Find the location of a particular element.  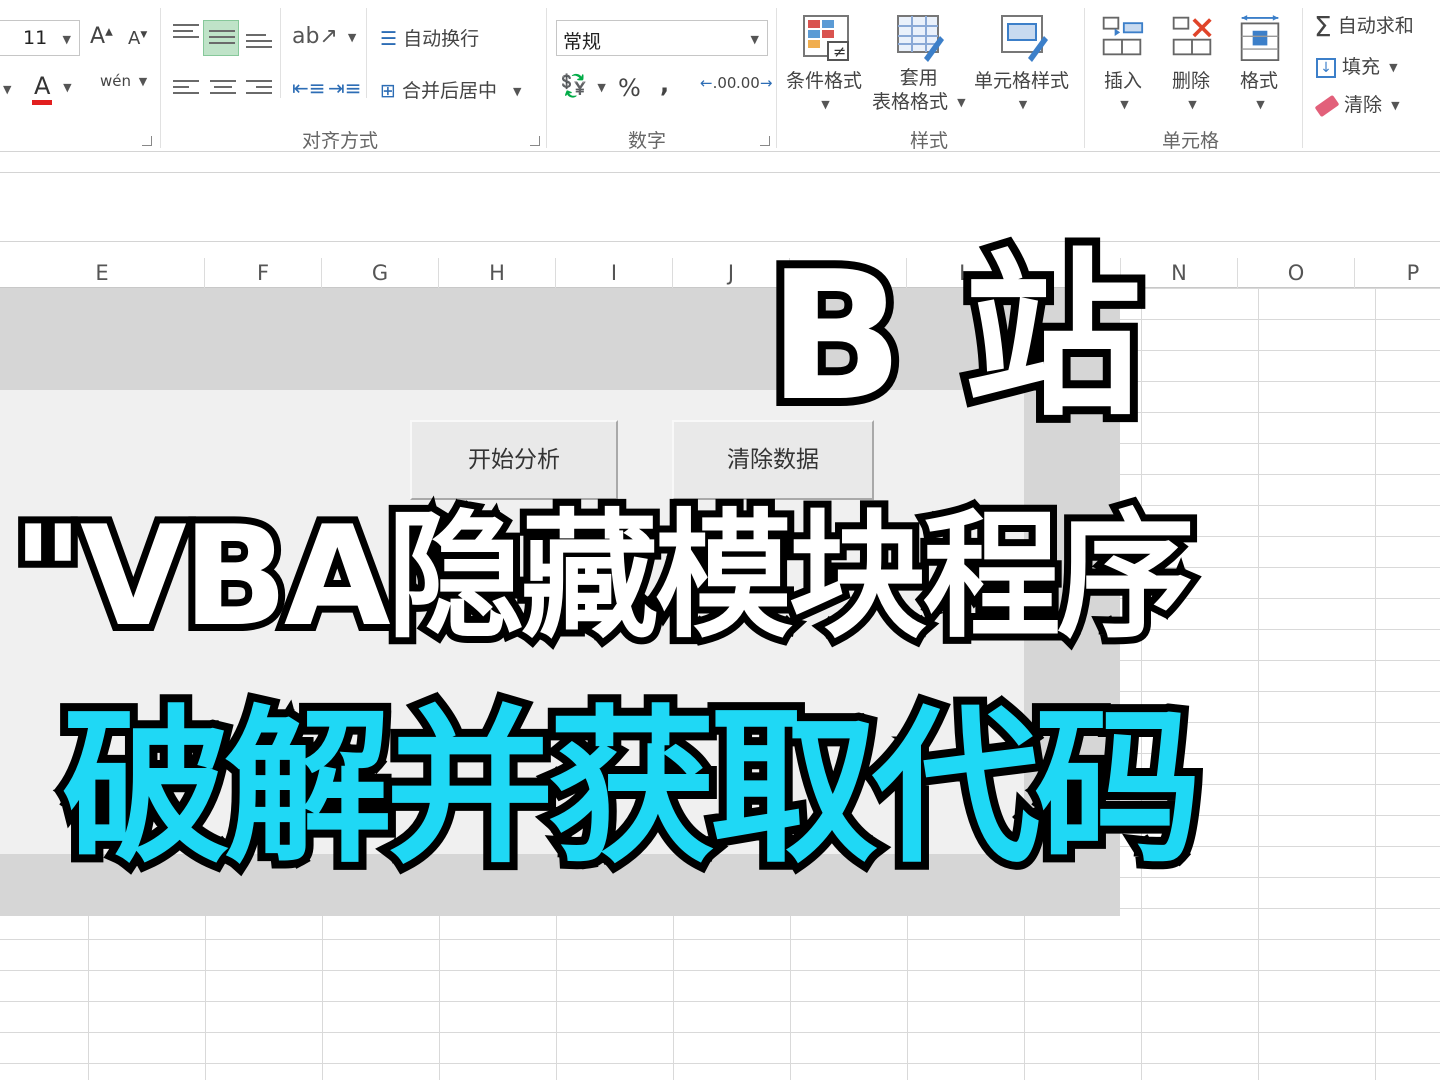

wrap-text-icon: ☰ is located at coordinates (389, 39).